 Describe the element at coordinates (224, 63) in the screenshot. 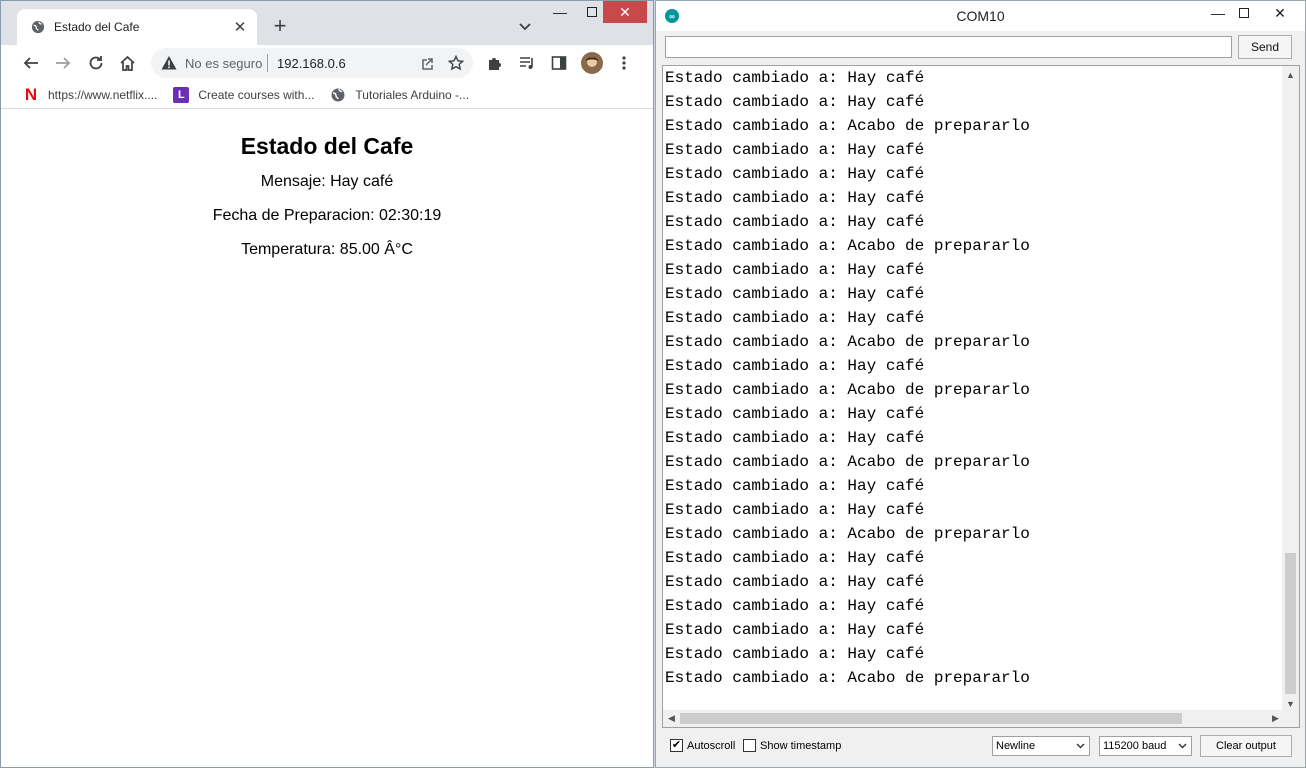

I see `security-status-label: No es seguro` at that location.